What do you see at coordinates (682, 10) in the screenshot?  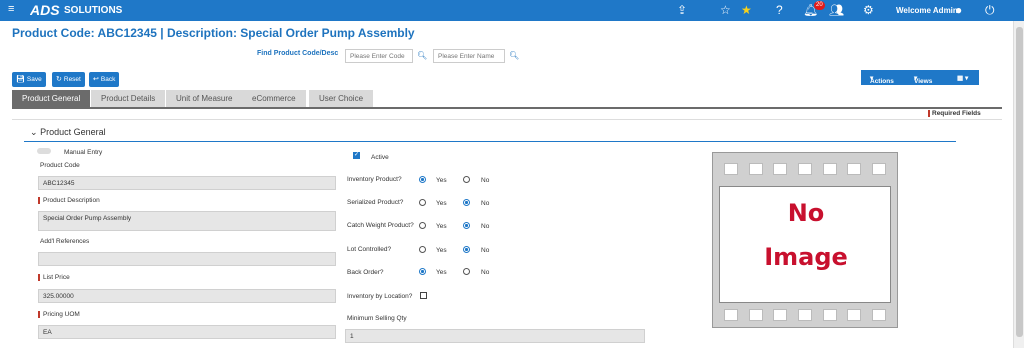 I see `export-icon: ⇪` at bounding box center [682, 10].